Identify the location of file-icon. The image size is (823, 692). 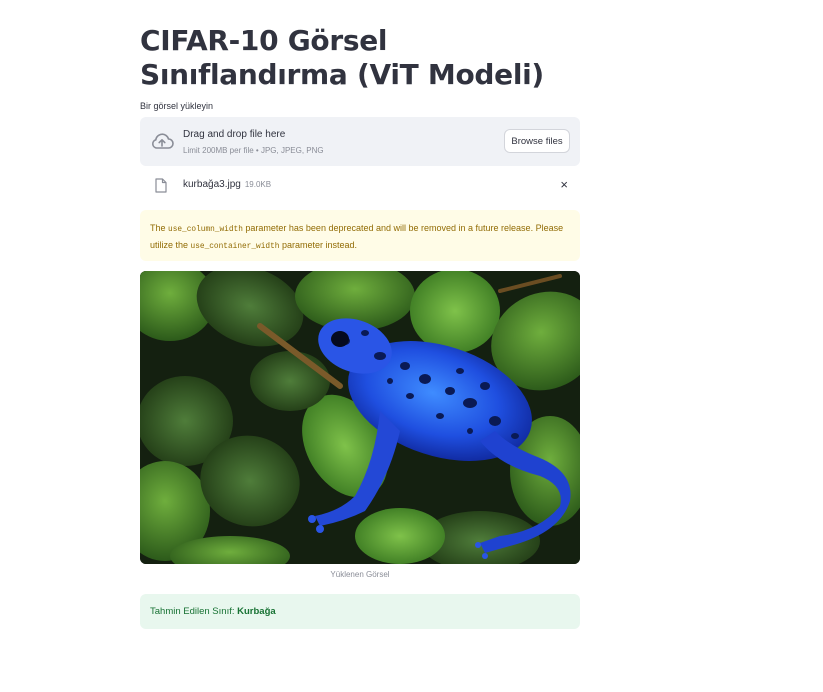
(161, 185).